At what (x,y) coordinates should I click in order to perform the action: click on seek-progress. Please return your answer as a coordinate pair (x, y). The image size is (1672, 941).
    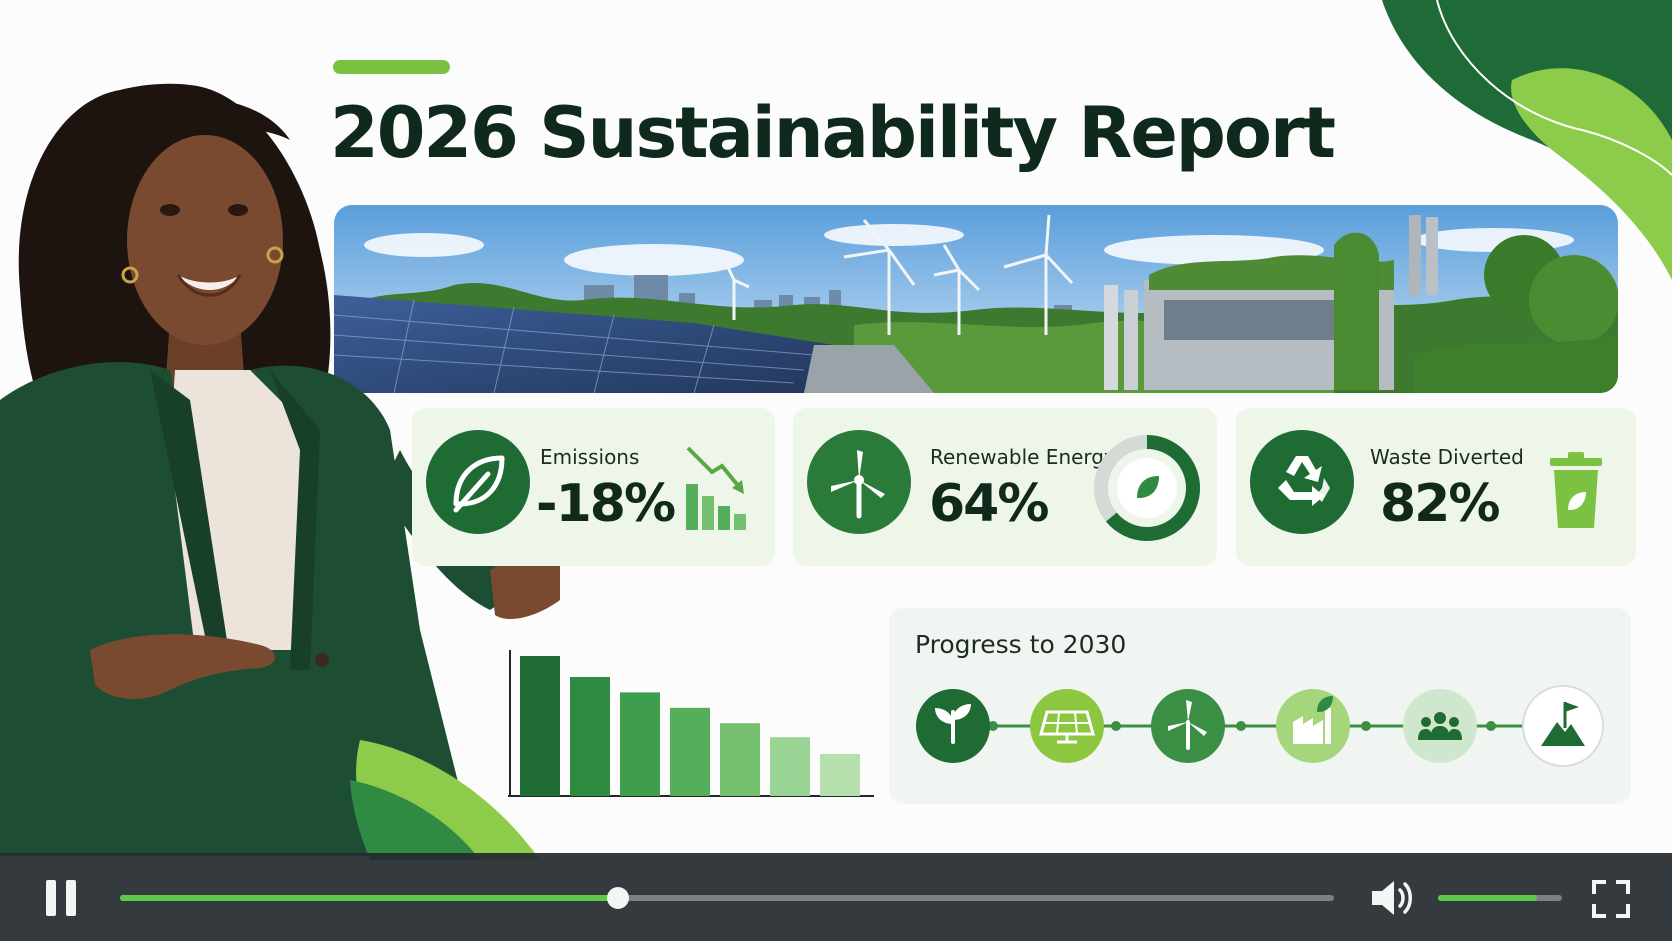
    Looking at the image, I should click on (369, 898).